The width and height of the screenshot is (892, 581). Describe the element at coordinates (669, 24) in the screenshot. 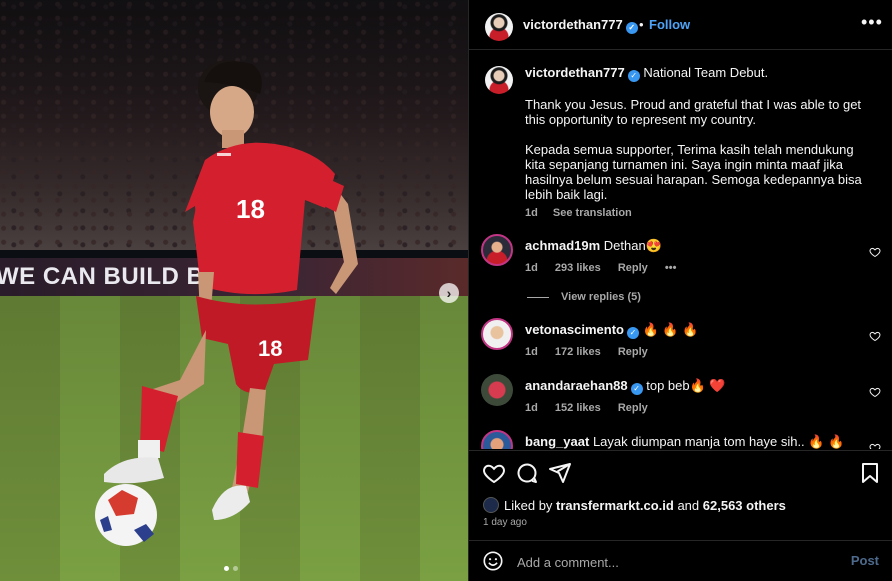

I see `follow-button: Follow` at that location.